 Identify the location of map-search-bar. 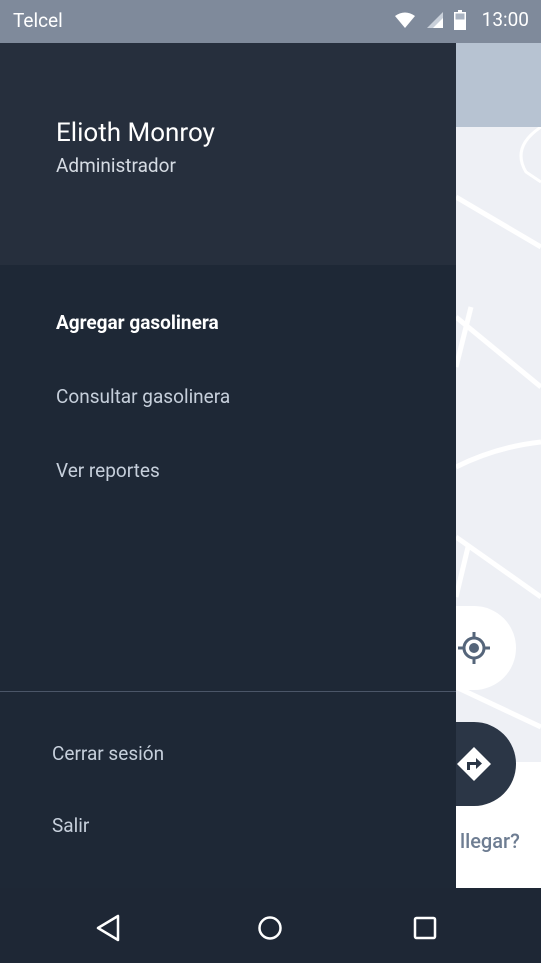
(498, 85).